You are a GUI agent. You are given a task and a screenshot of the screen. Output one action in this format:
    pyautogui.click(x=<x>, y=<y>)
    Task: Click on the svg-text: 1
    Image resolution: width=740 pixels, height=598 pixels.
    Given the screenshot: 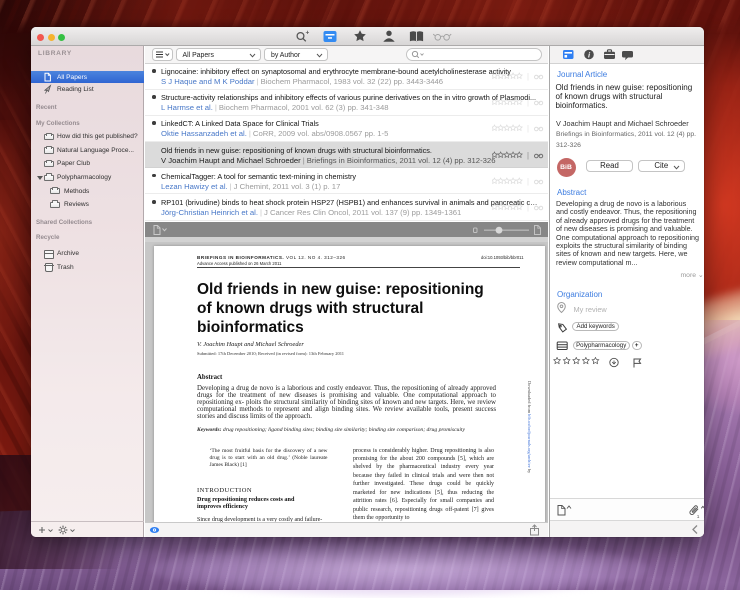 What is the action you would take?
    pyautogui.click(x=697, y=516)
    